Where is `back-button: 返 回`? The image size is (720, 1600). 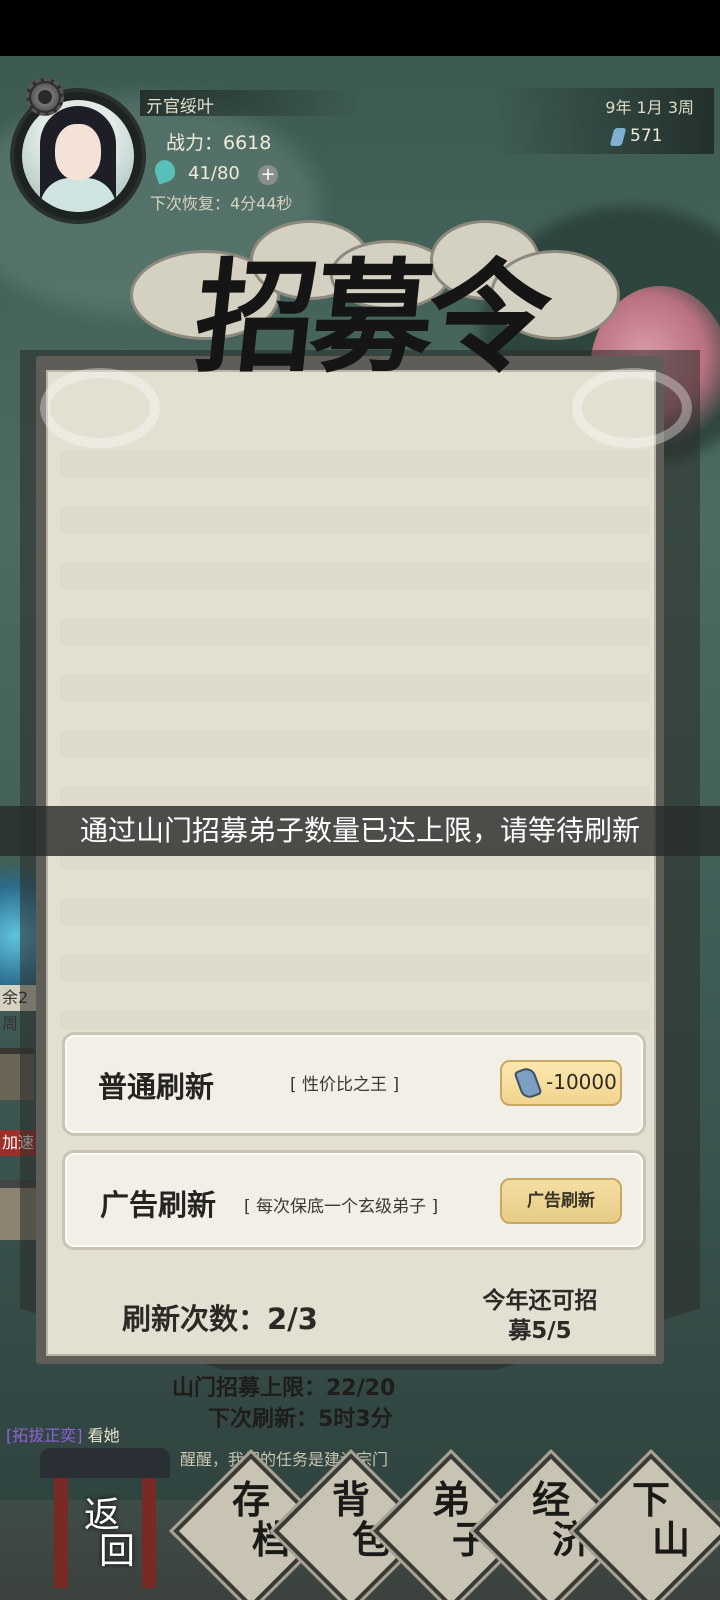 back-button: 返 回 is located at coordinates (102, 1534).